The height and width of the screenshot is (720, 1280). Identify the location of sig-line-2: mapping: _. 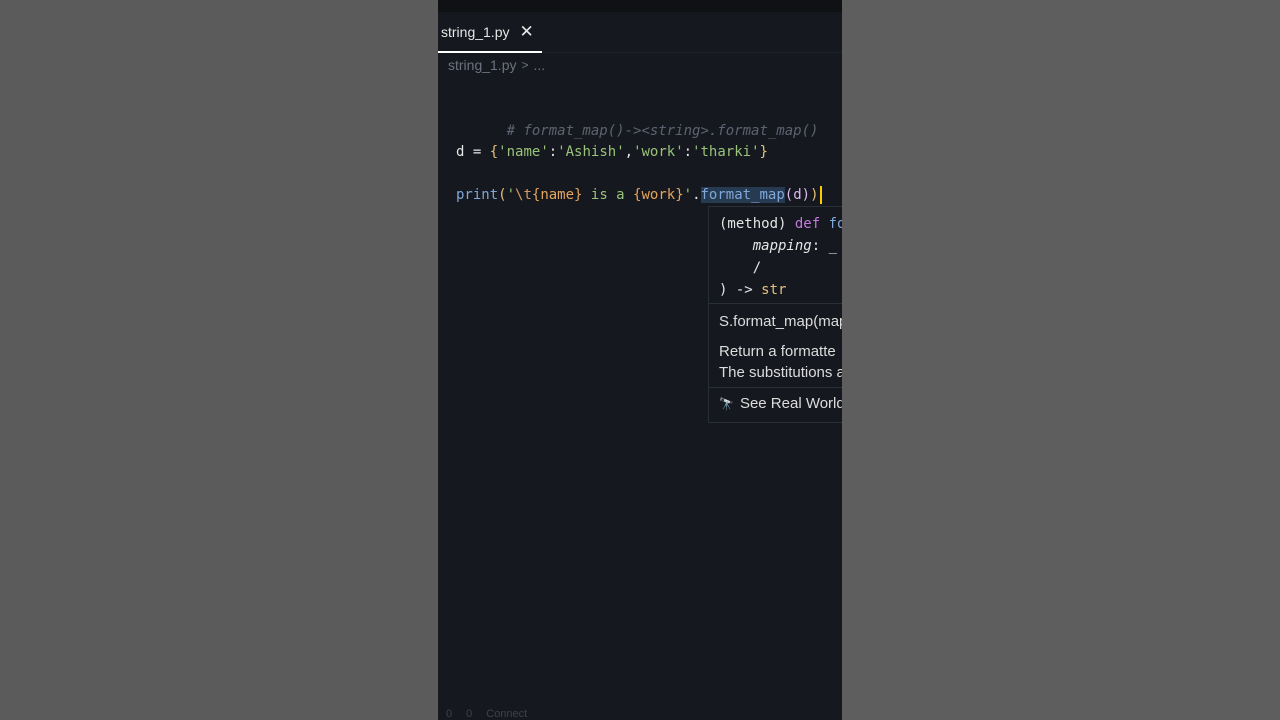
(780, 246).